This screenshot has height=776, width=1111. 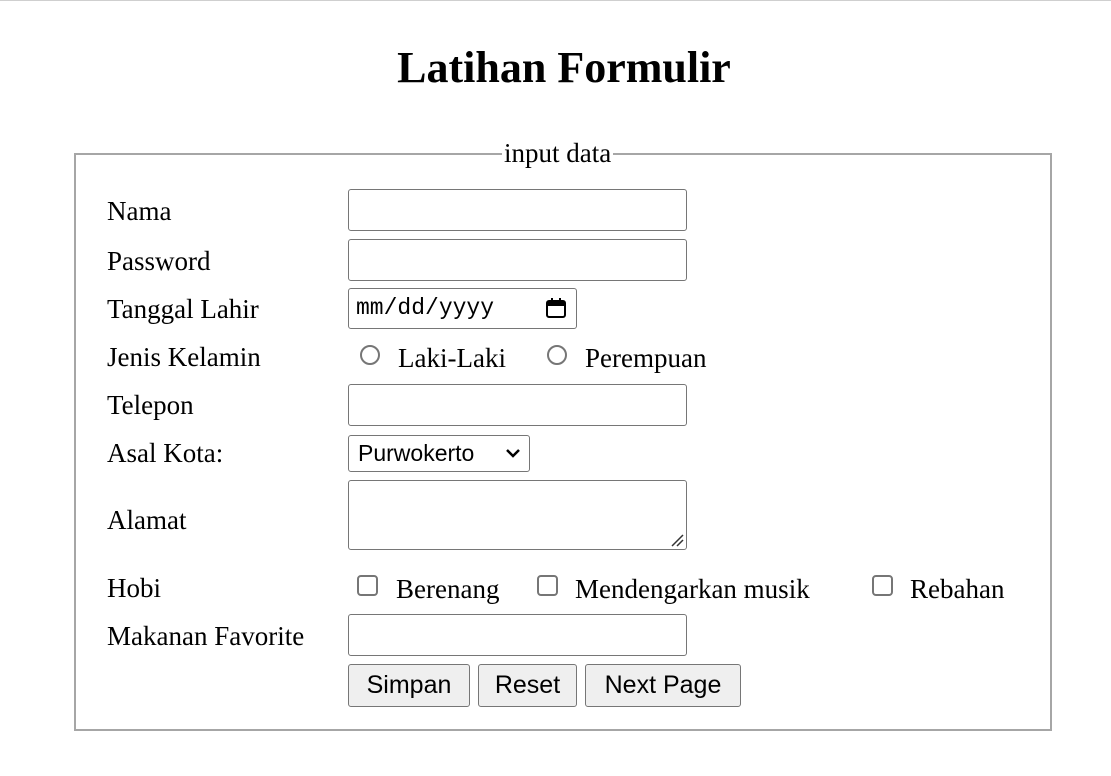 What do you see at coordinates (646, 358) in the screenshot?
I see `radio-perempuan-label: Perempuan` at bounding box center [646, 358].